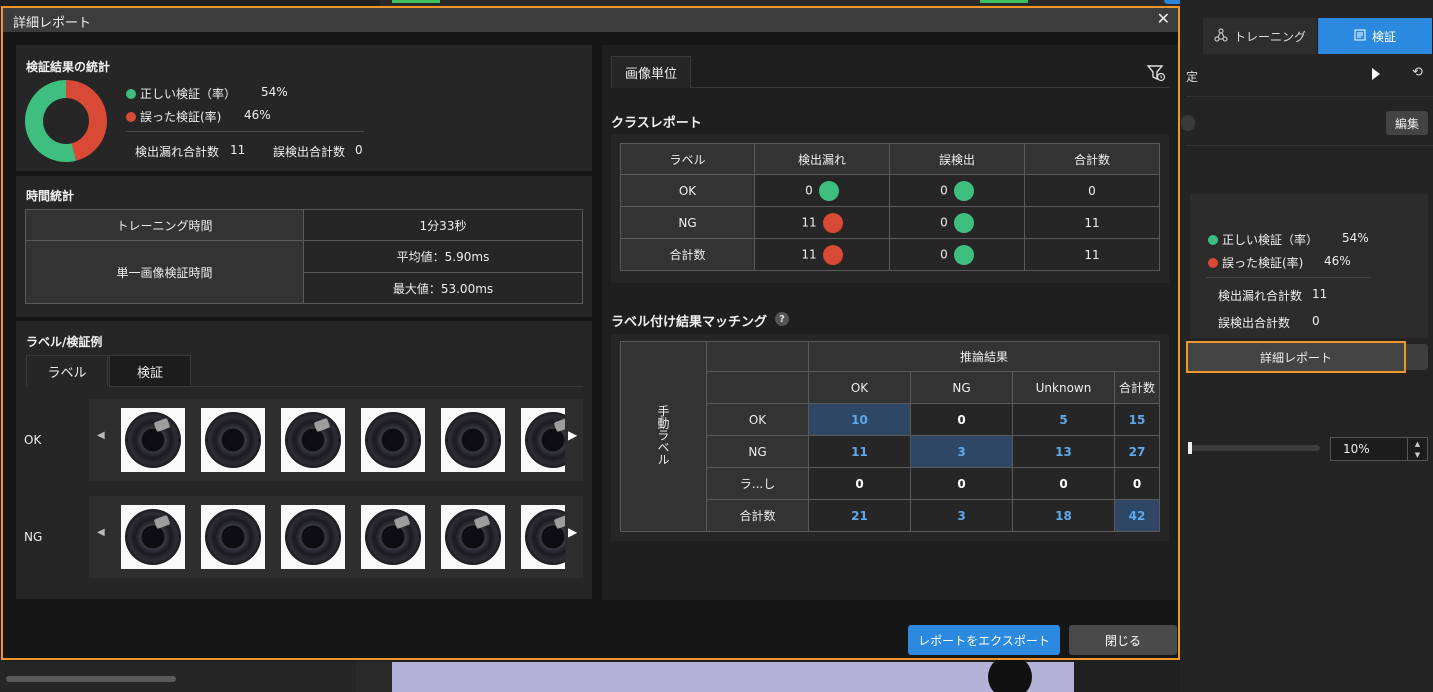 The width and height of the screenshot is (1433, 692). What do you see at coordinates (1260, 36) in the screenshot?
I see `tab-training: トレーニング` at bounding box center [1260, 36].